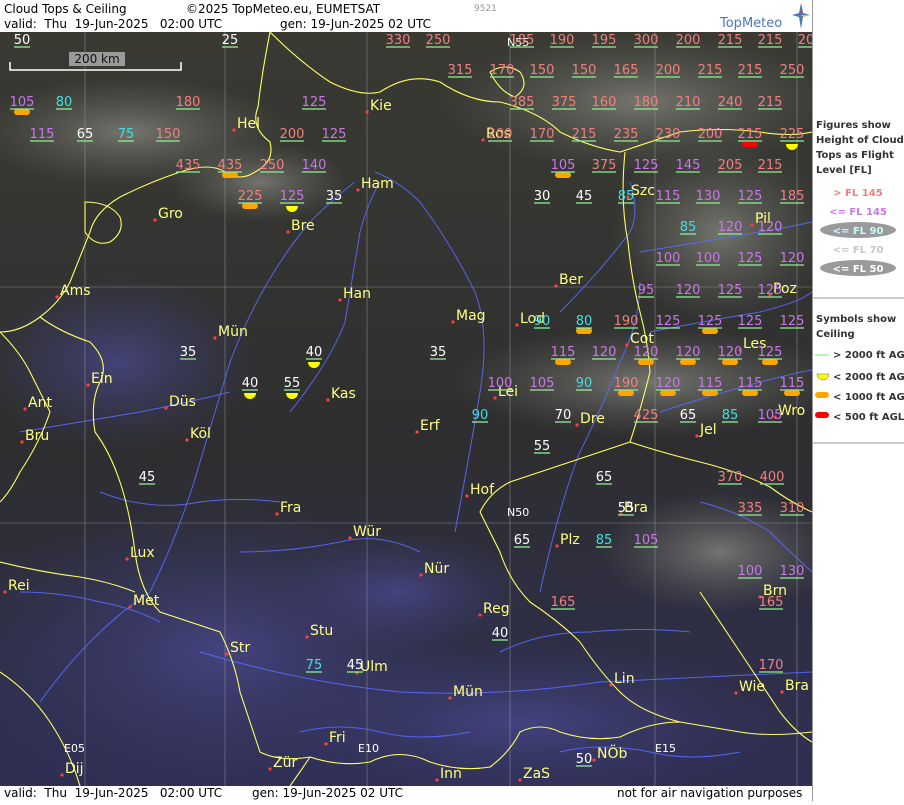  Describe the element at coordinates (321, 631) in the screenshot. I see `city-label: Stu` at that location.